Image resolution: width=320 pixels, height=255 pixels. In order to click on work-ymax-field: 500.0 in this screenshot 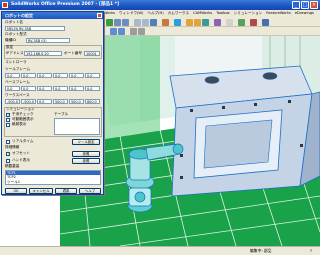, I will do `click(76, 101)`.